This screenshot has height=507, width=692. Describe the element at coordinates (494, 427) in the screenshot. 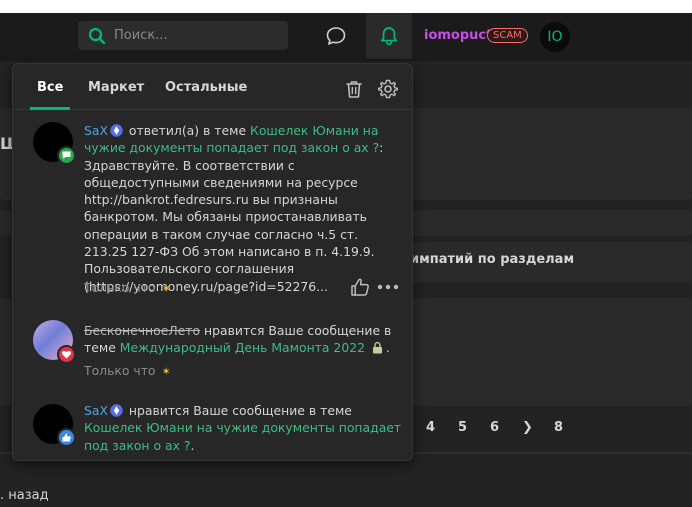

I see `page-link-6: 6` at that location.